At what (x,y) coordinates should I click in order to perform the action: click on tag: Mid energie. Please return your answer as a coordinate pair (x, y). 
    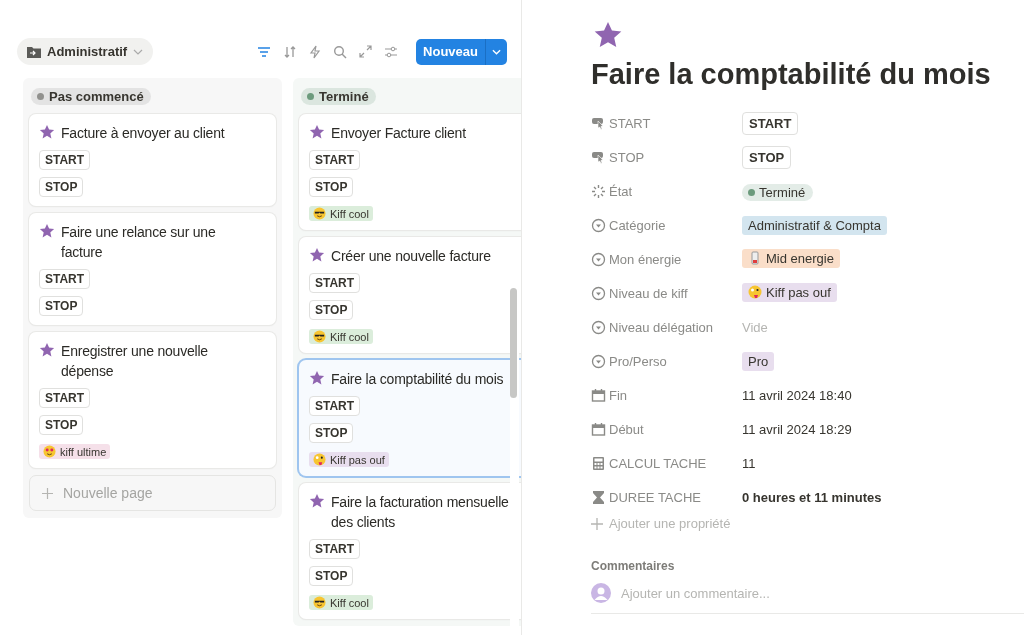
    Looking at the image, I should click on (791, 258).